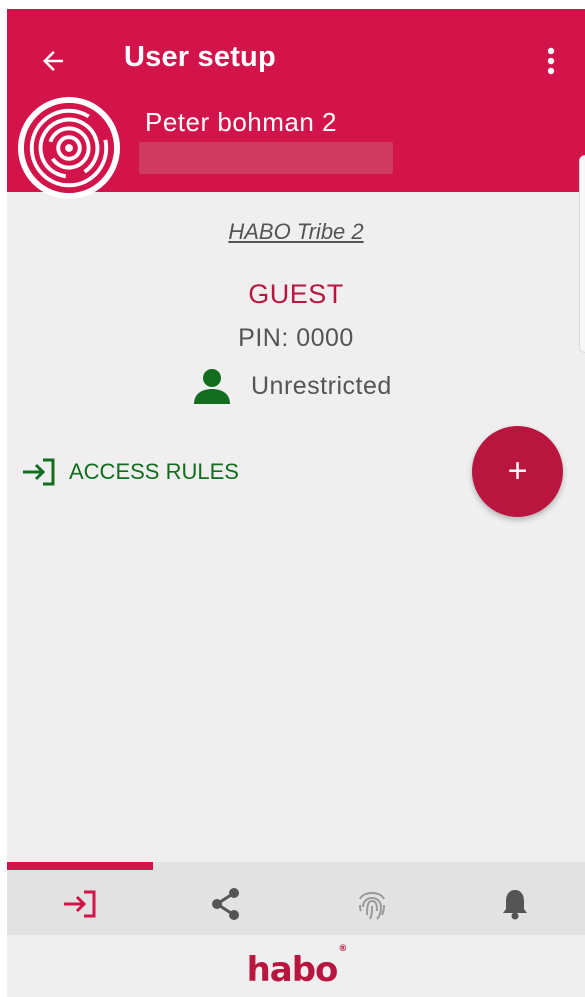 The width and height of the screenshot is (585, 997). I want to click on plus-icon: +, so click(517, 471).